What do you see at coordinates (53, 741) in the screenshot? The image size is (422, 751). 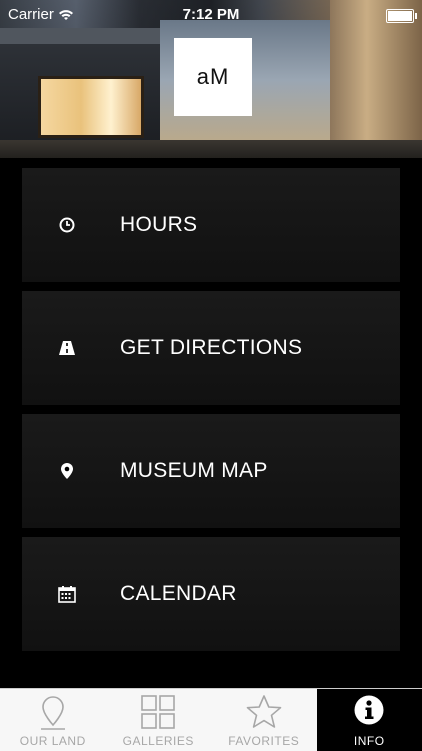 I see `tab-label: OUR LAND` at bounding box center [53, 741].